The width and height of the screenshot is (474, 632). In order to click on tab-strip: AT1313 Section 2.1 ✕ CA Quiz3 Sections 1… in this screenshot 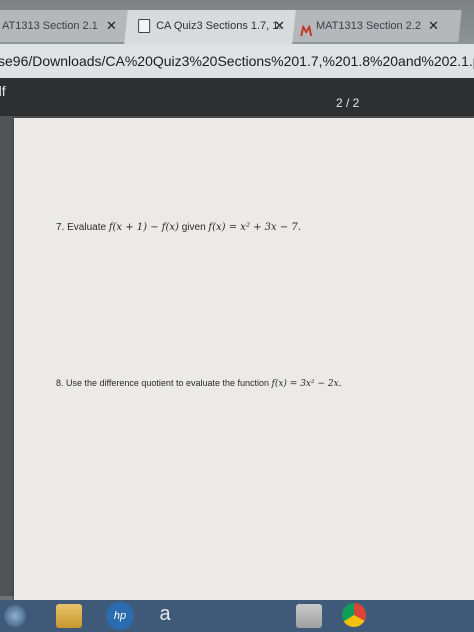, I will do `click(237, 22)`.